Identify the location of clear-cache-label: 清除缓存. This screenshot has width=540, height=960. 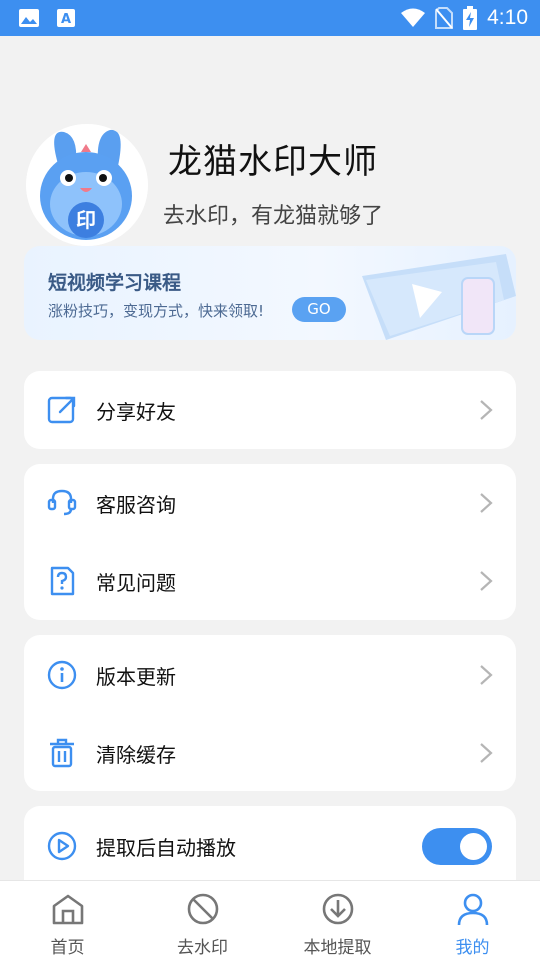
(136, 754).